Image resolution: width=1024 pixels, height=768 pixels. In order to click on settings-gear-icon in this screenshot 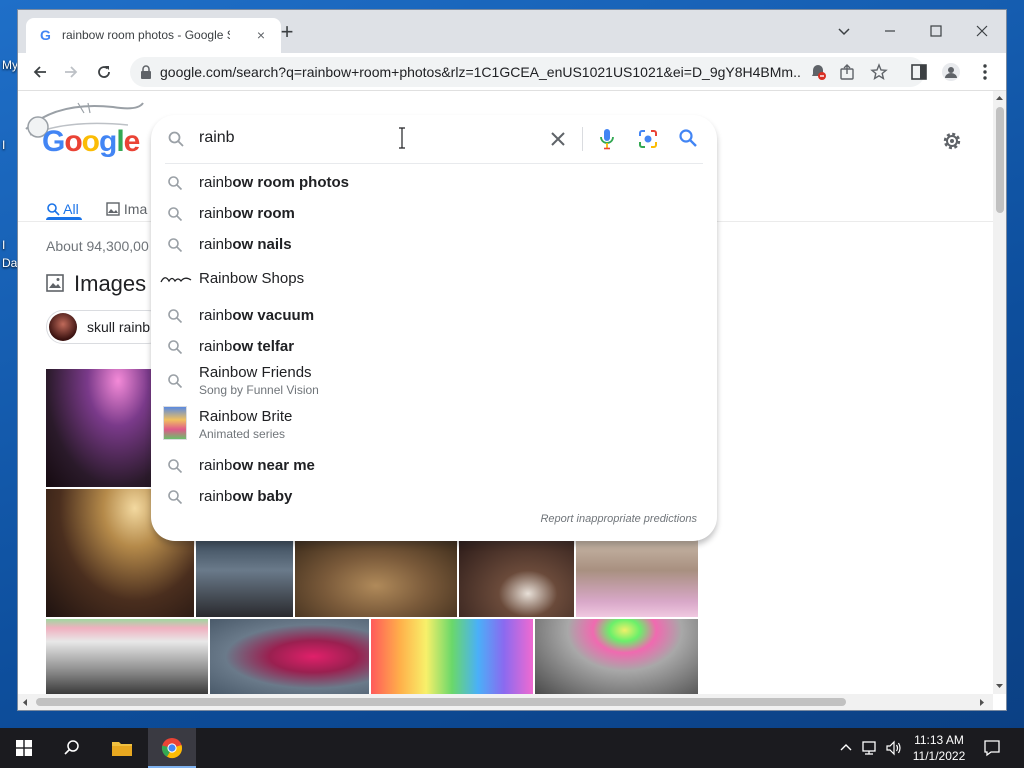, I will do `click(952, 141)`.